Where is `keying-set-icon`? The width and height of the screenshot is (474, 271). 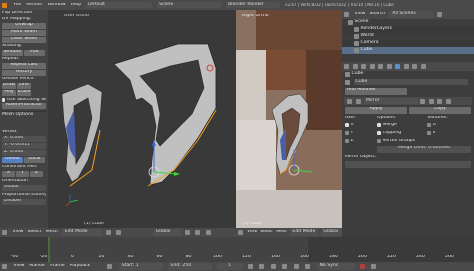 keying-set-icon is located at coordinates (374, 266).